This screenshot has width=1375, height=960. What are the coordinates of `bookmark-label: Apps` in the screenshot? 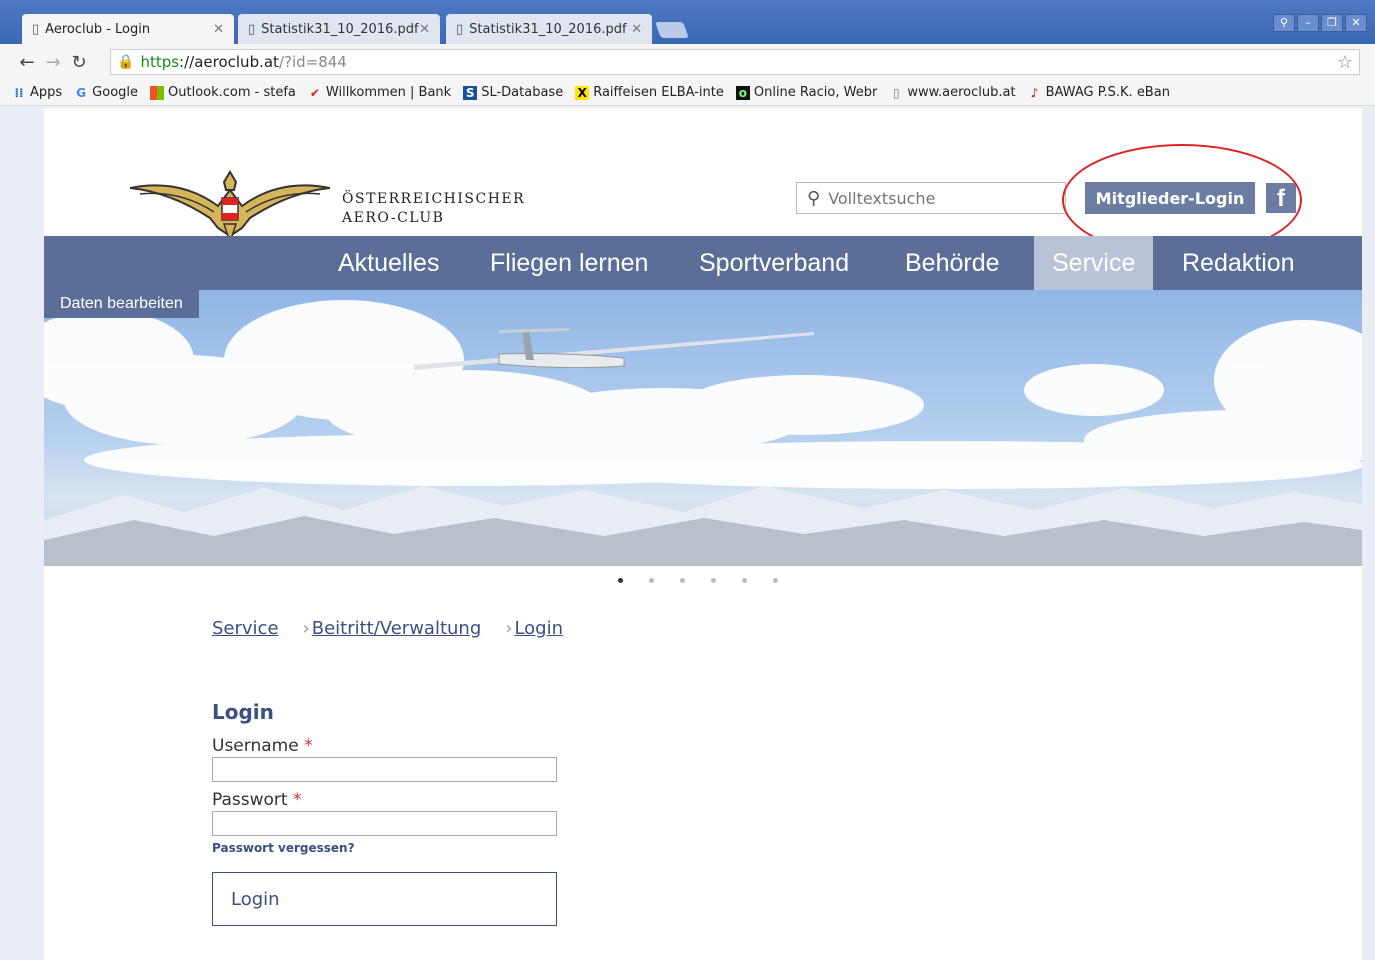 It's located at (46, 92).